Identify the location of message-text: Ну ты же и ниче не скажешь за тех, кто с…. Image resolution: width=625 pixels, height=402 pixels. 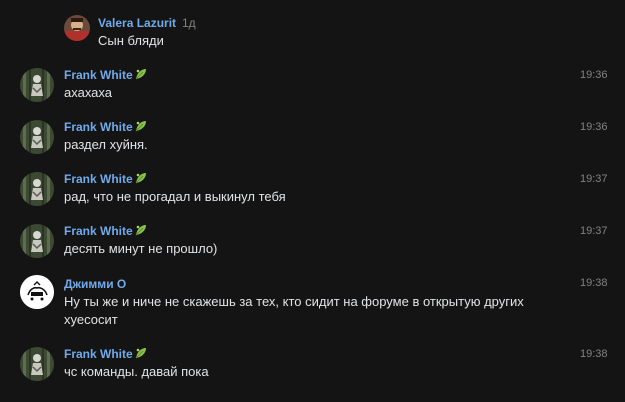
(294, 310).